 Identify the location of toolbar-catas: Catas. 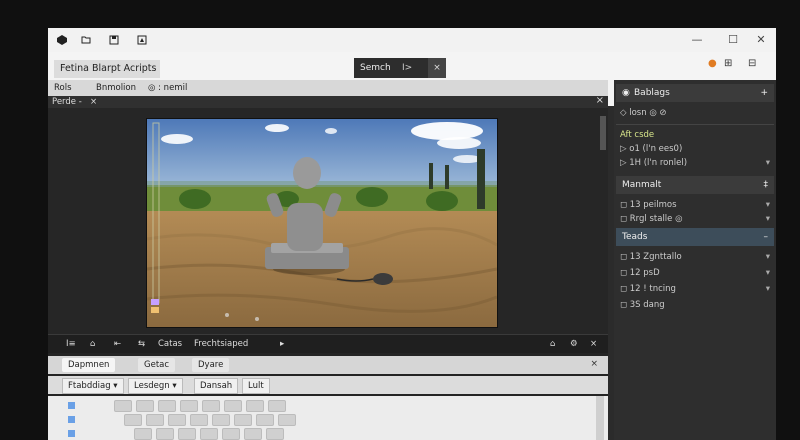
(170, 344).